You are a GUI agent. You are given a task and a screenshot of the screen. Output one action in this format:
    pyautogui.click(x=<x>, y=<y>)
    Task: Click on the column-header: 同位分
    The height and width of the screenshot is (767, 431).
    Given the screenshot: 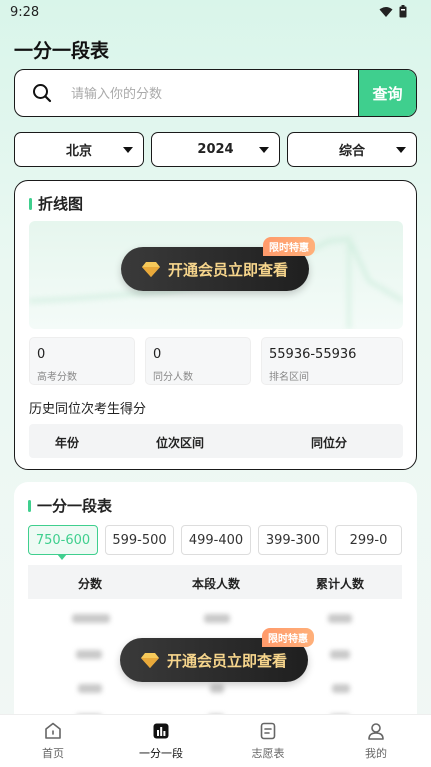 What is the action you would take?
    pyautogui.click(x=329, y=443)
    